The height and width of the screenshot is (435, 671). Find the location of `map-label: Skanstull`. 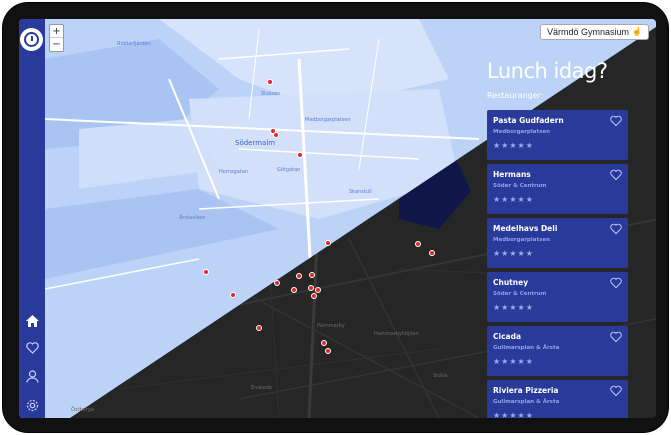

map-label: Skanstull is located at coordinates (360, 192).